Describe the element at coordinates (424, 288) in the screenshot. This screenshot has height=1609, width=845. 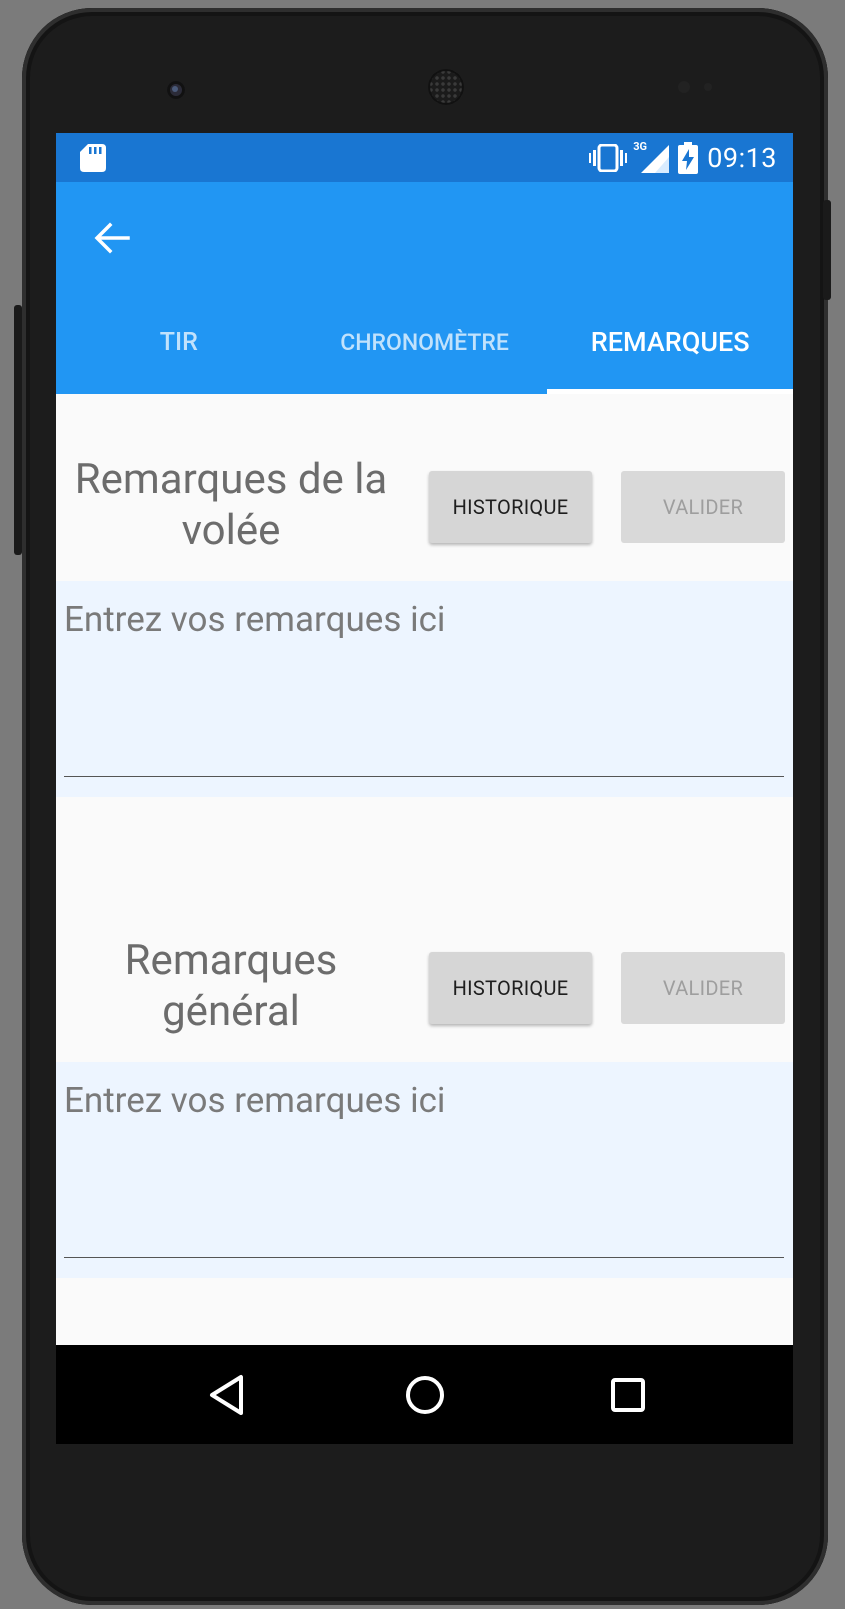
I see `app-bar: TIR CHRONOMÈTRE REMARQUES` at that location.